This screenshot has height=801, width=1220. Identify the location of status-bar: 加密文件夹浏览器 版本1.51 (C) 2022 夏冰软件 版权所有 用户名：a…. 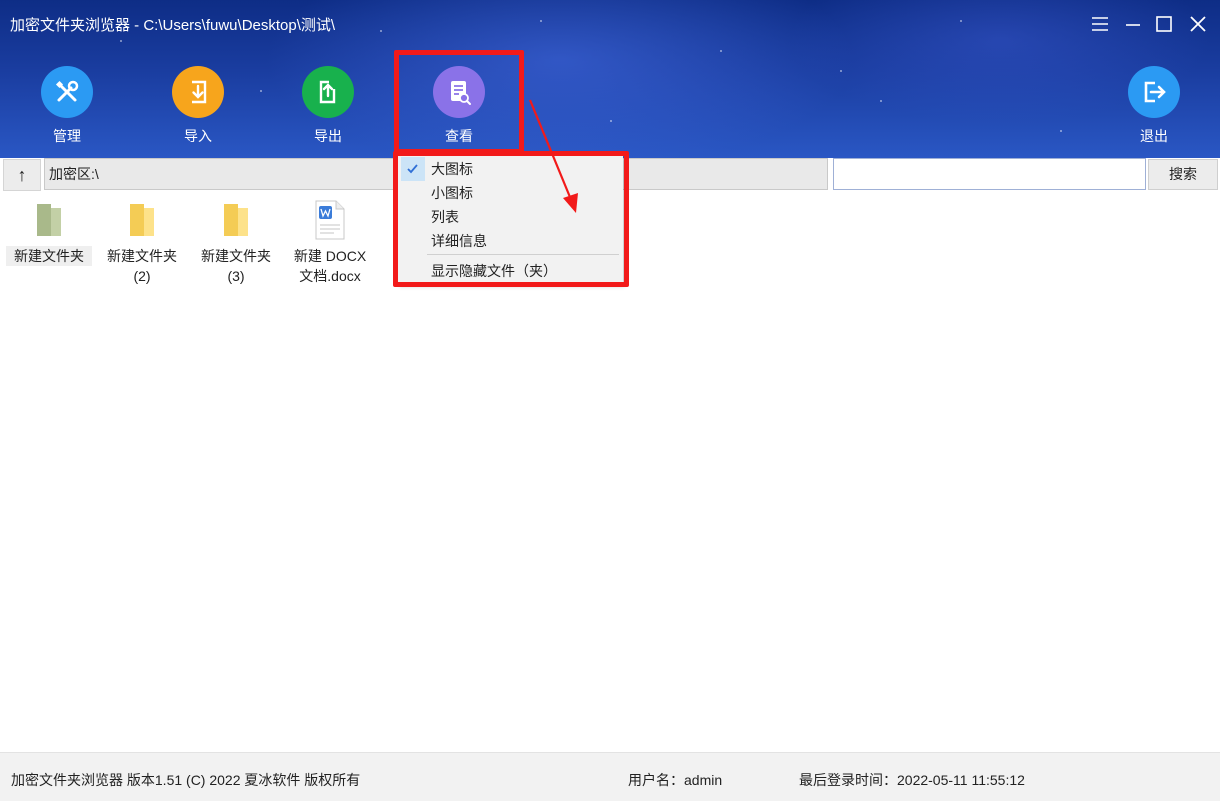
(610, 776).